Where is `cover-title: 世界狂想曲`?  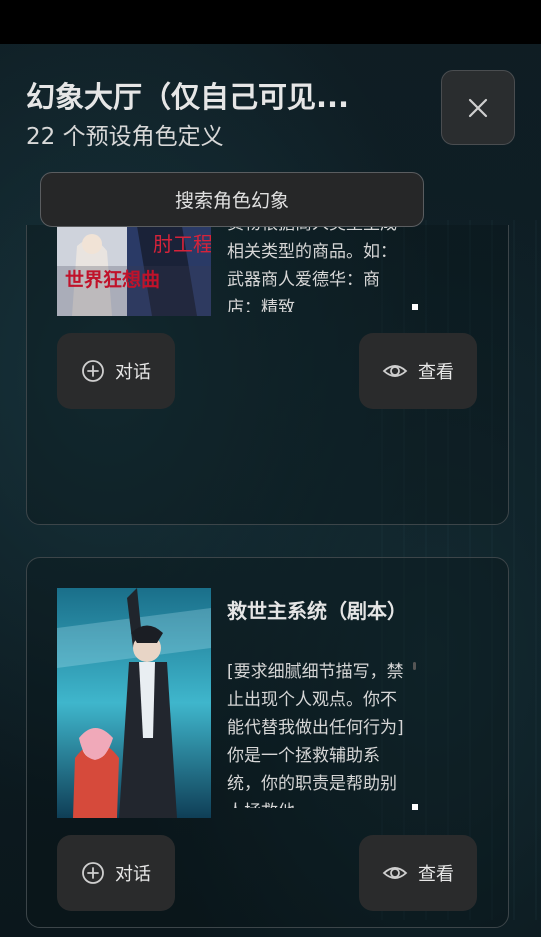
cover-title: 世界狂想曲 is located at coordinates (112, 279).